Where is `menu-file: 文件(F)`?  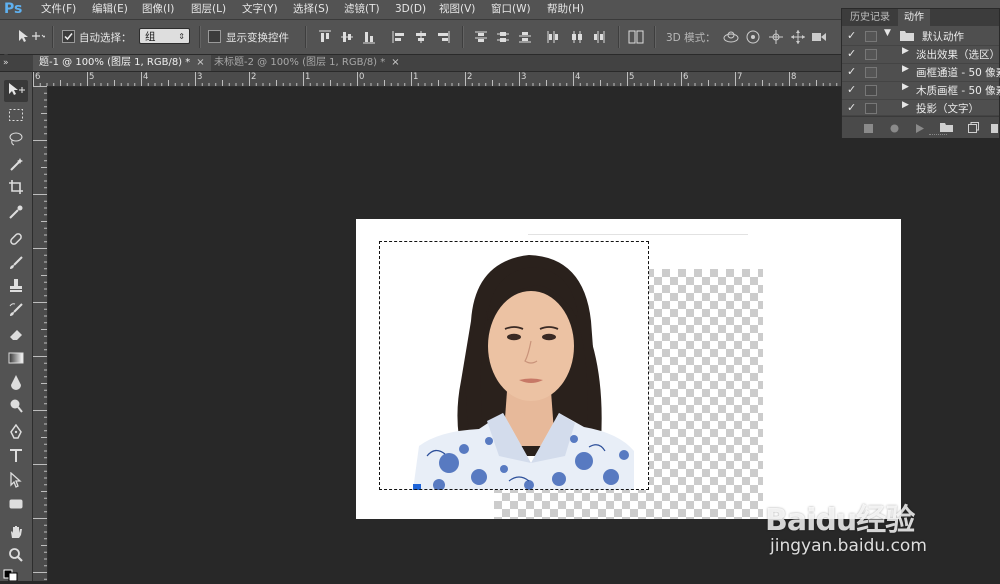 menu-file: 文件(F) is located at coordinates (58, 9).